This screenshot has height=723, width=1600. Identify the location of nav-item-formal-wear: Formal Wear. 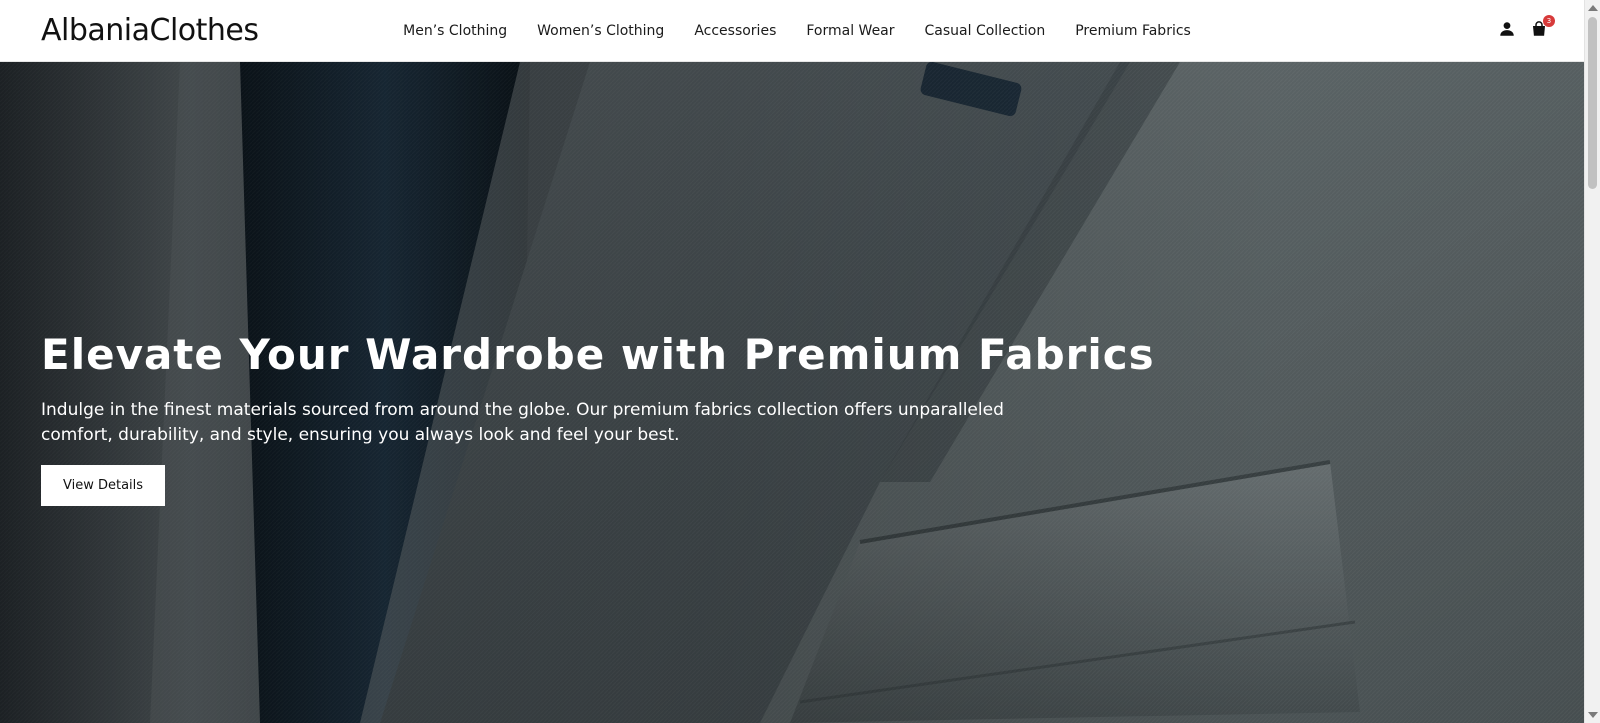
(850, 31).